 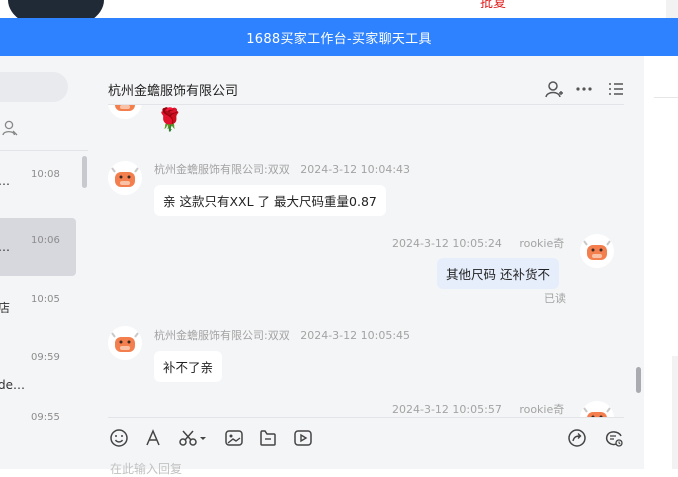 I want to click on message-time: 2024-3-12 10:05:57, so click(x=447, y=409).